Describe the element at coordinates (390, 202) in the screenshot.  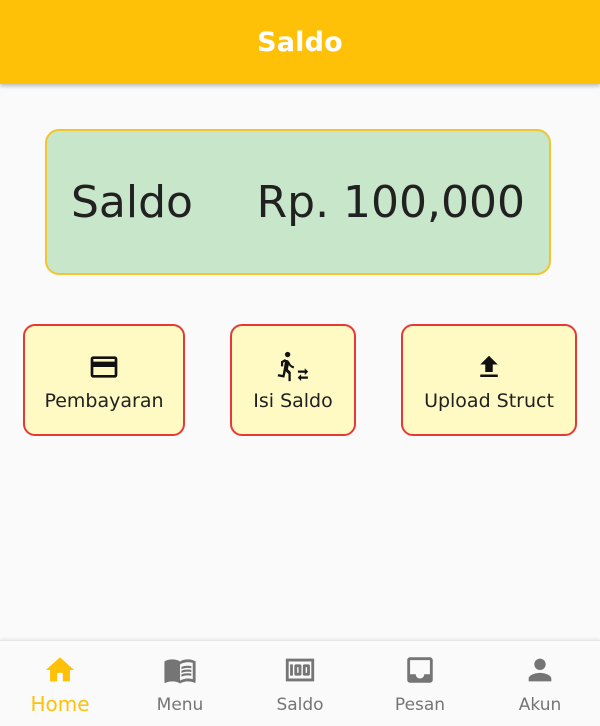
I see `balance-amount: Rp. 100,000` at that location.